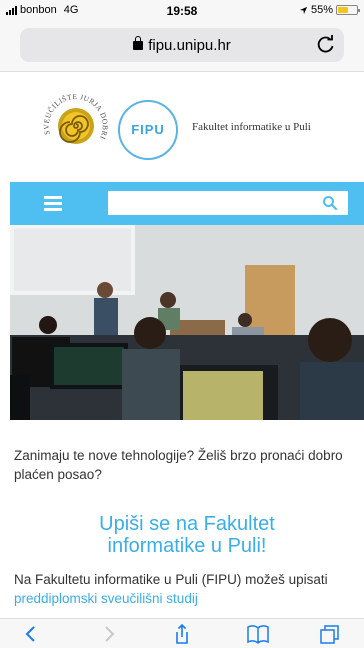 The image size is (364, 648). What do you see at coordinates (251, 127) in the screenshot?
I see `faculty-name: Fakultet informatike u Puli` at bounding box center [251, 127].